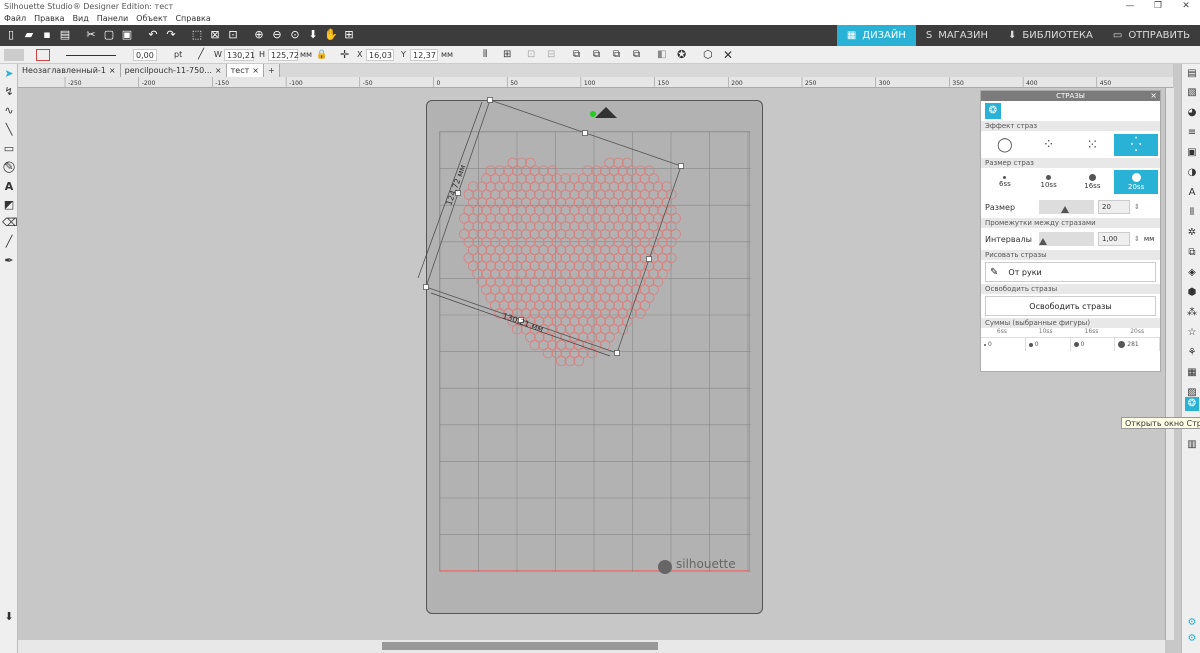  What do you see at coordinates (1070, 272) in the screenshot?
I see `freehand-button: ✎ От руки` at bounding box center [1070, 272].